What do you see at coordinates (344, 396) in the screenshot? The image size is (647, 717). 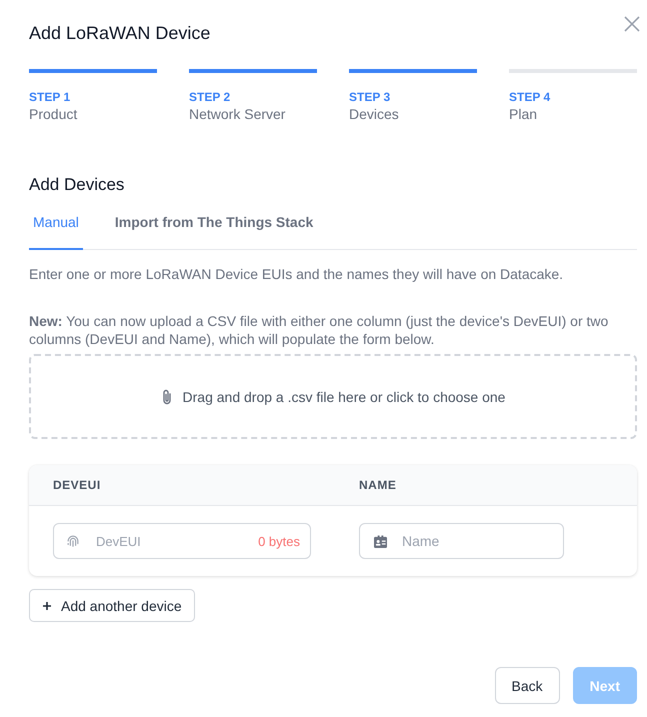 I see `dropzone-text: Drag and drop a .csv file here or click to choose one` at bounding box center [344, 396].